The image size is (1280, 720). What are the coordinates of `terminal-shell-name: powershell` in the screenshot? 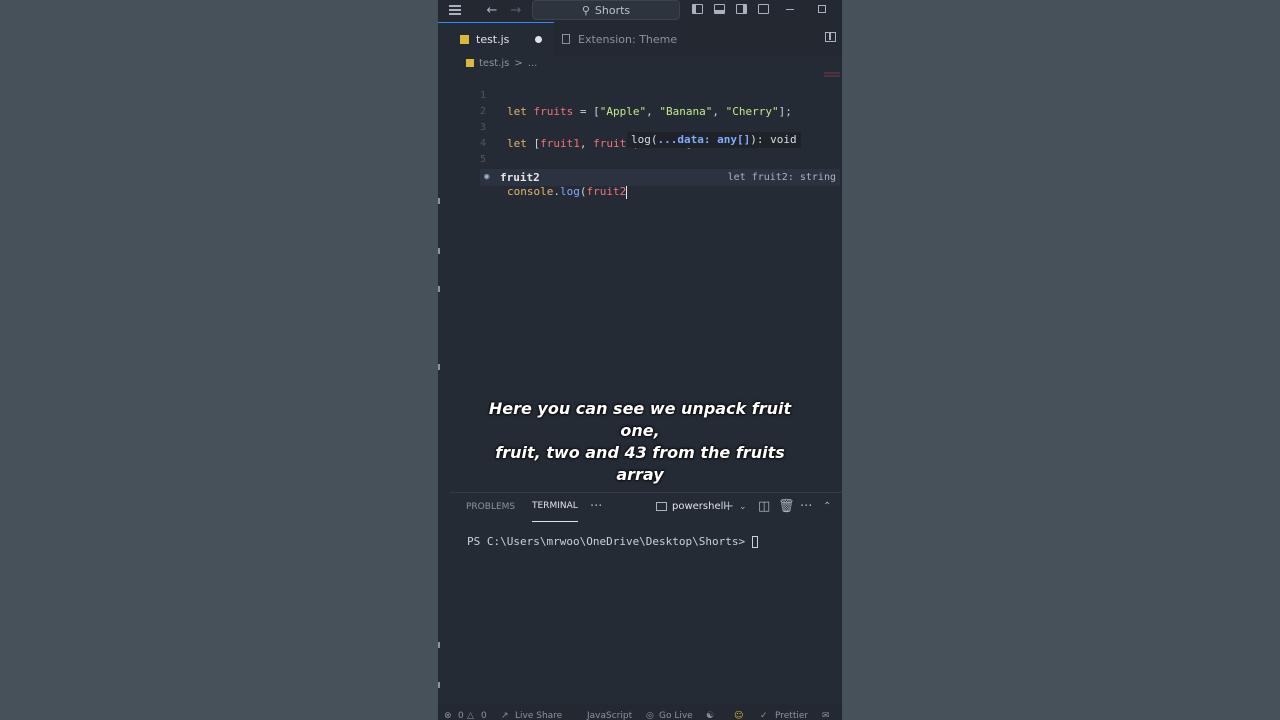 It's located at (699, 507).